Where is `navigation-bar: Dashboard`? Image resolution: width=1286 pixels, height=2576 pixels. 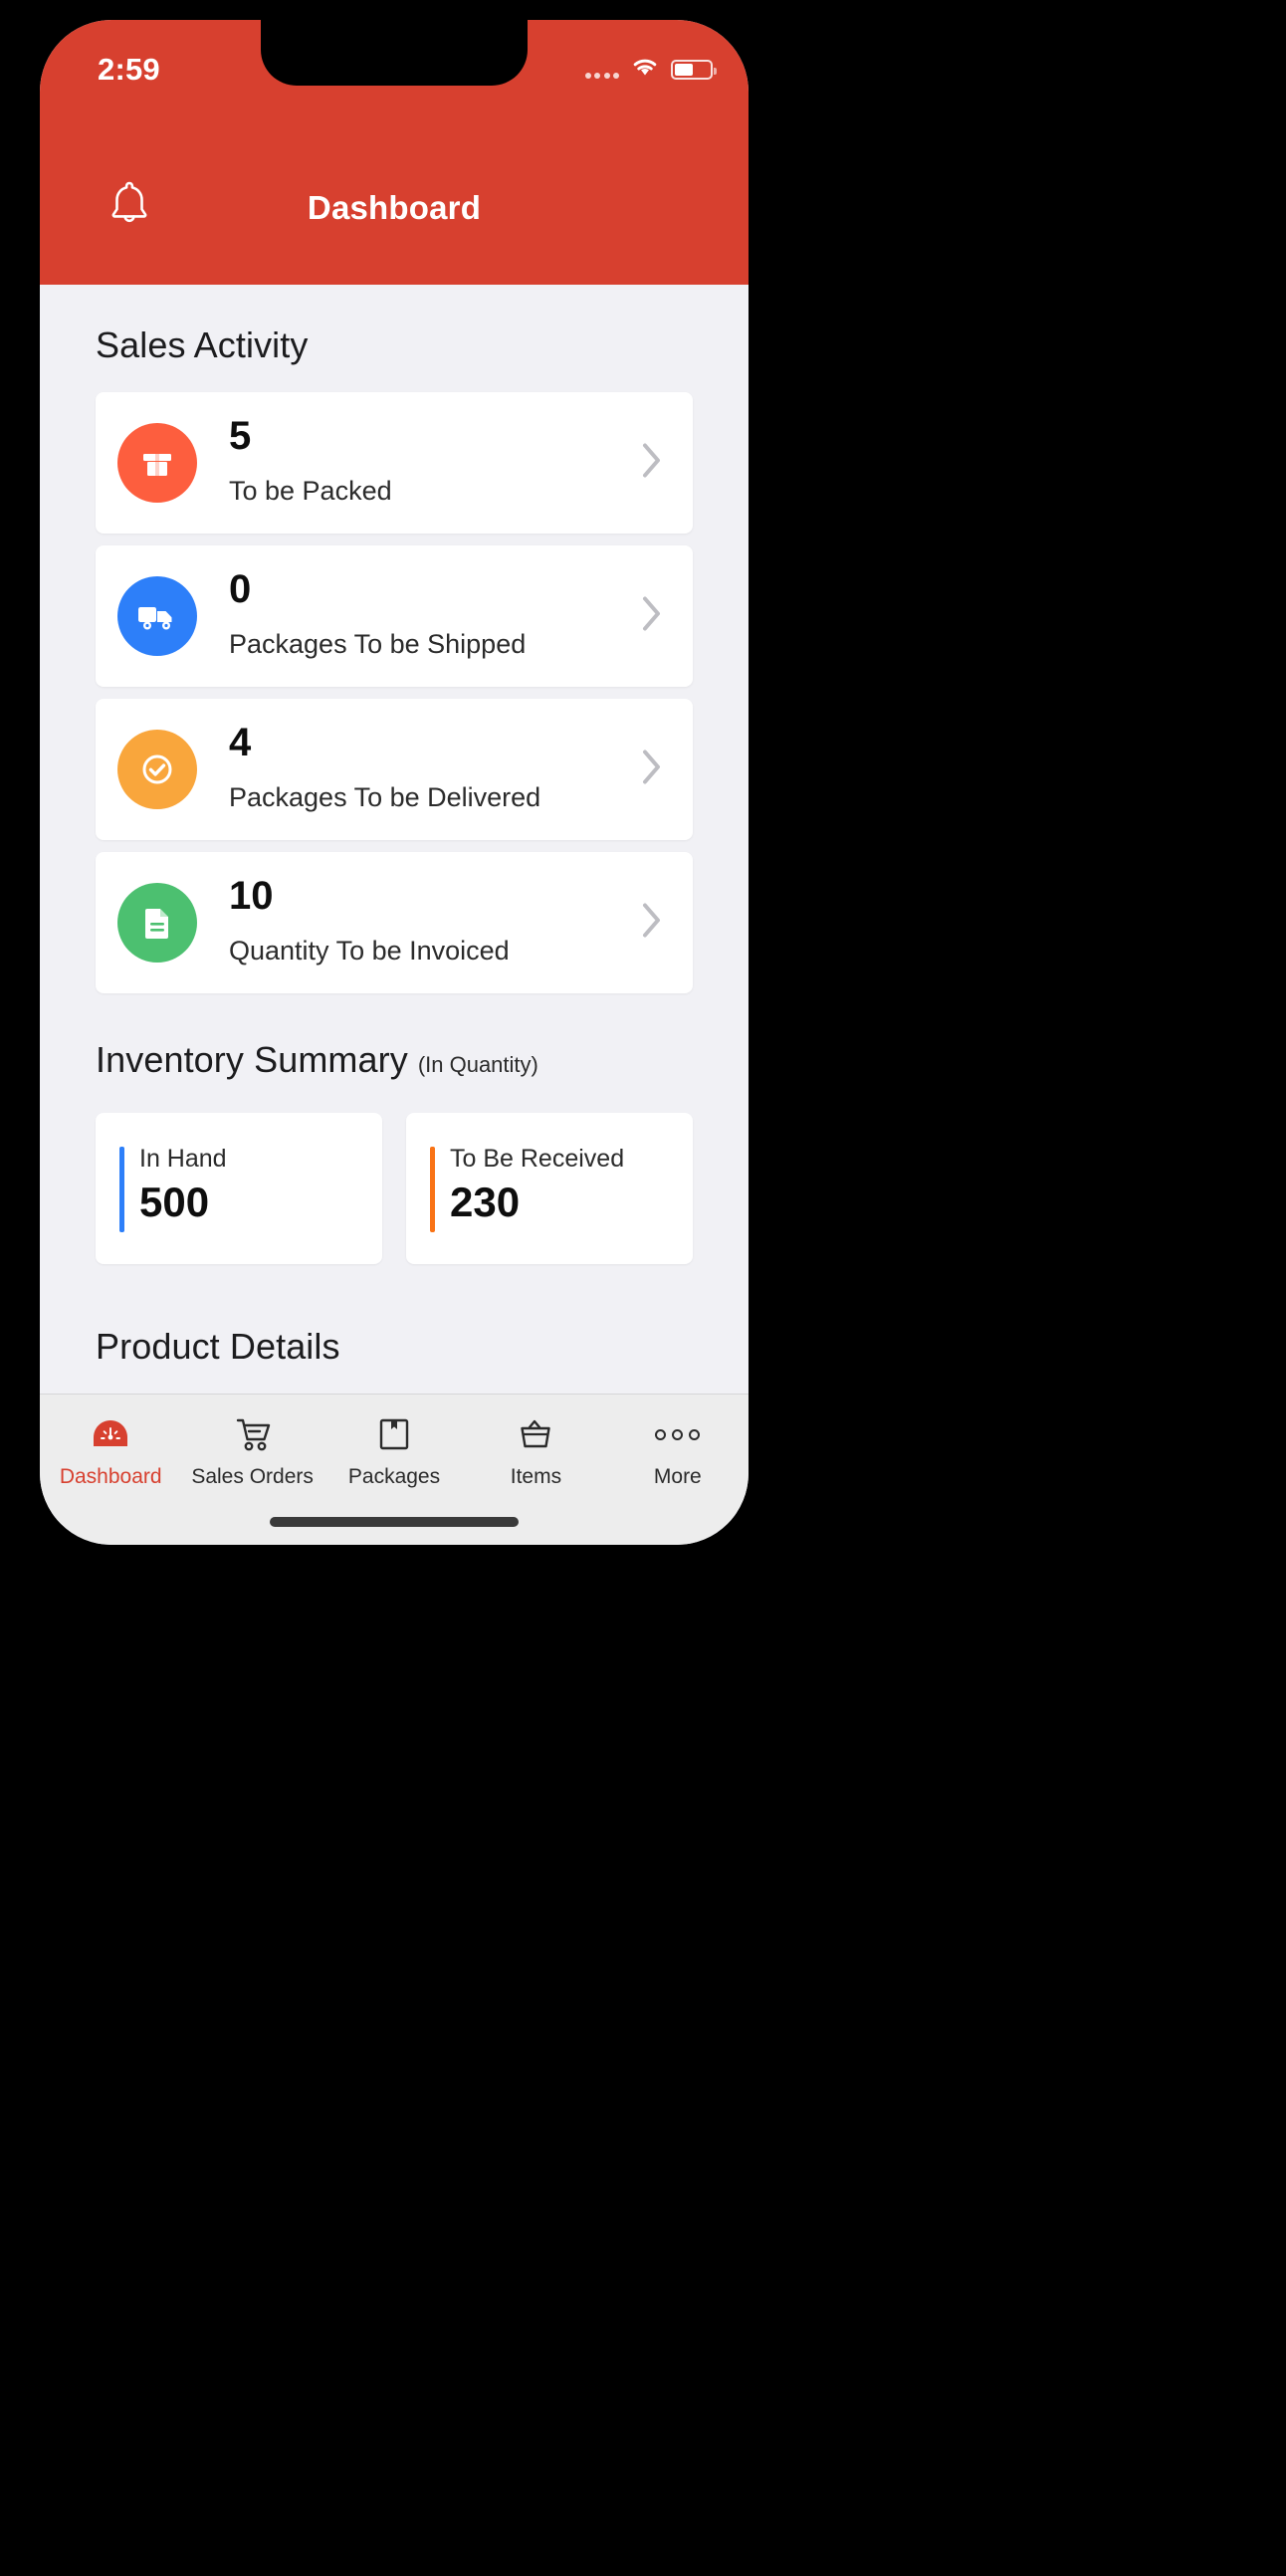 navigation-bar: Dashboard is located at coordinates (394, 208).